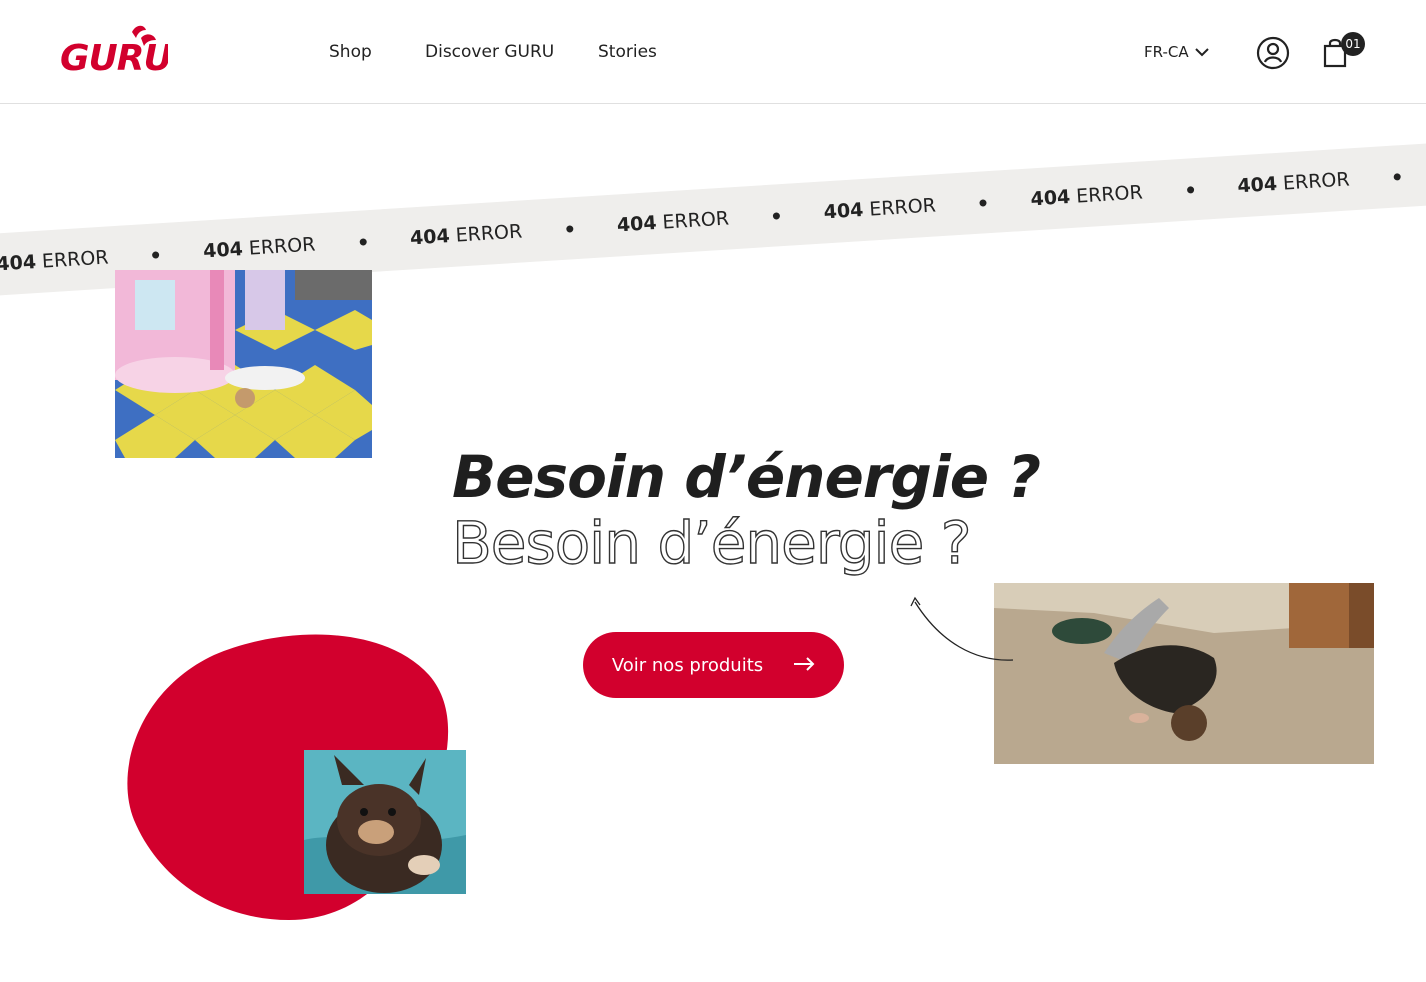 The image size is (1426, 982). I want to click on nav-stories: Stories, so click(627, 52).